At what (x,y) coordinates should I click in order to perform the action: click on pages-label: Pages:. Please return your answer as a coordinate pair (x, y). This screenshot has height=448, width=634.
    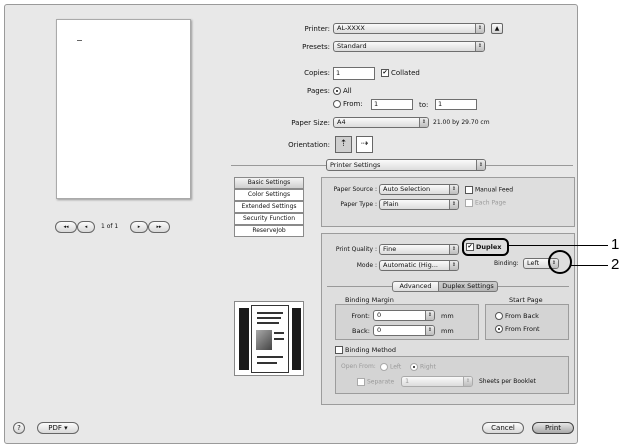
    Looking at the image, I should click on (318, 91).